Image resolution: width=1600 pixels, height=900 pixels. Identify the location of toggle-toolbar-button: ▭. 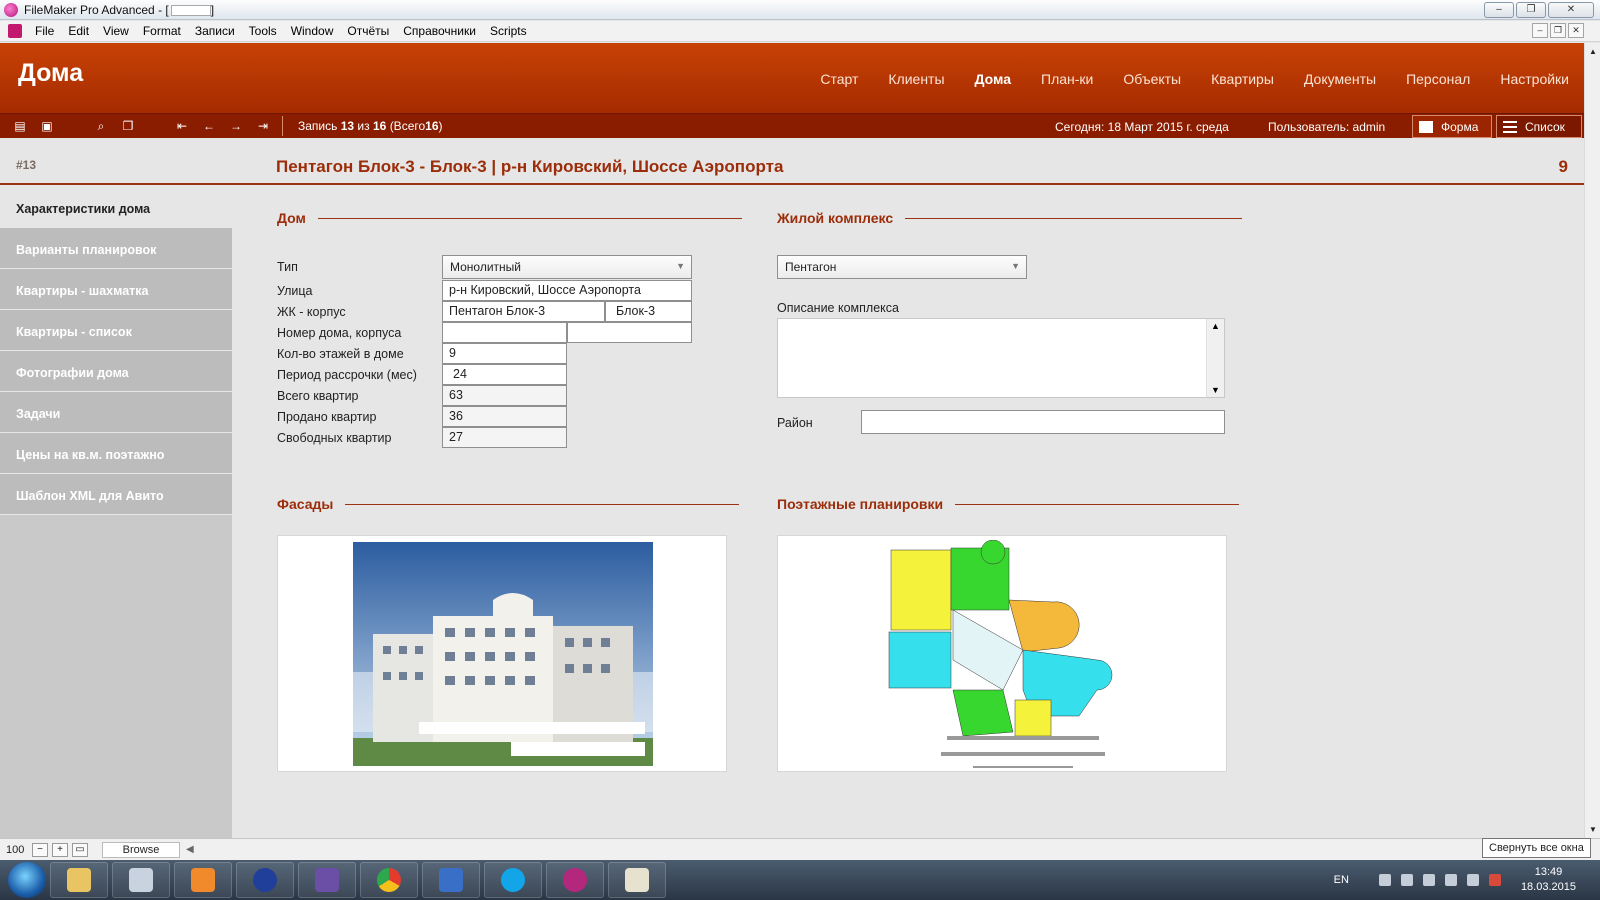
(80, 849).